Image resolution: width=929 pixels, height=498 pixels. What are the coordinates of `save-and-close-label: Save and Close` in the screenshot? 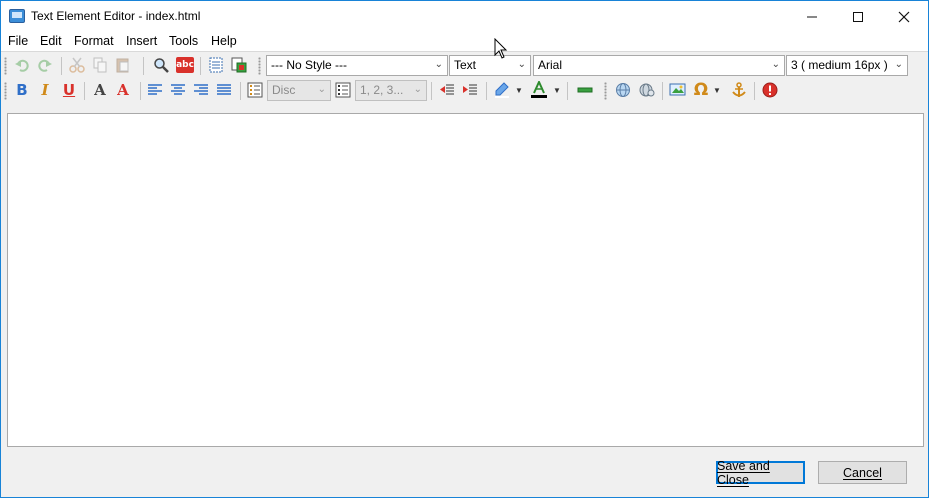 It's located at (743, 472).